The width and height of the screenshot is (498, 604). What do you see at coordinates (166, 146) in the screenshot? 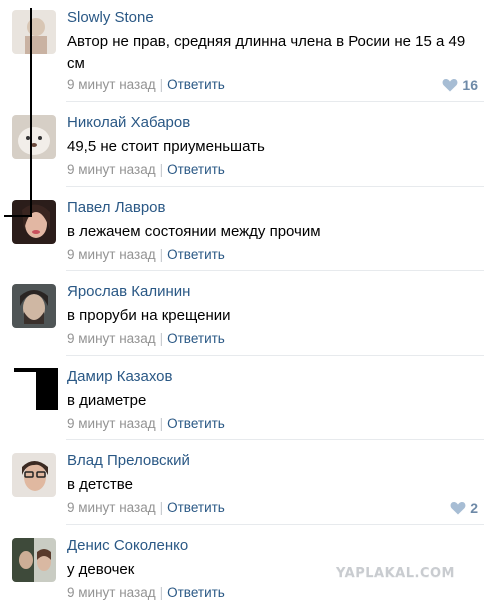
I see `comment-text: 49,5 не стоит приуменьшать` at bounding box center [166, 146].